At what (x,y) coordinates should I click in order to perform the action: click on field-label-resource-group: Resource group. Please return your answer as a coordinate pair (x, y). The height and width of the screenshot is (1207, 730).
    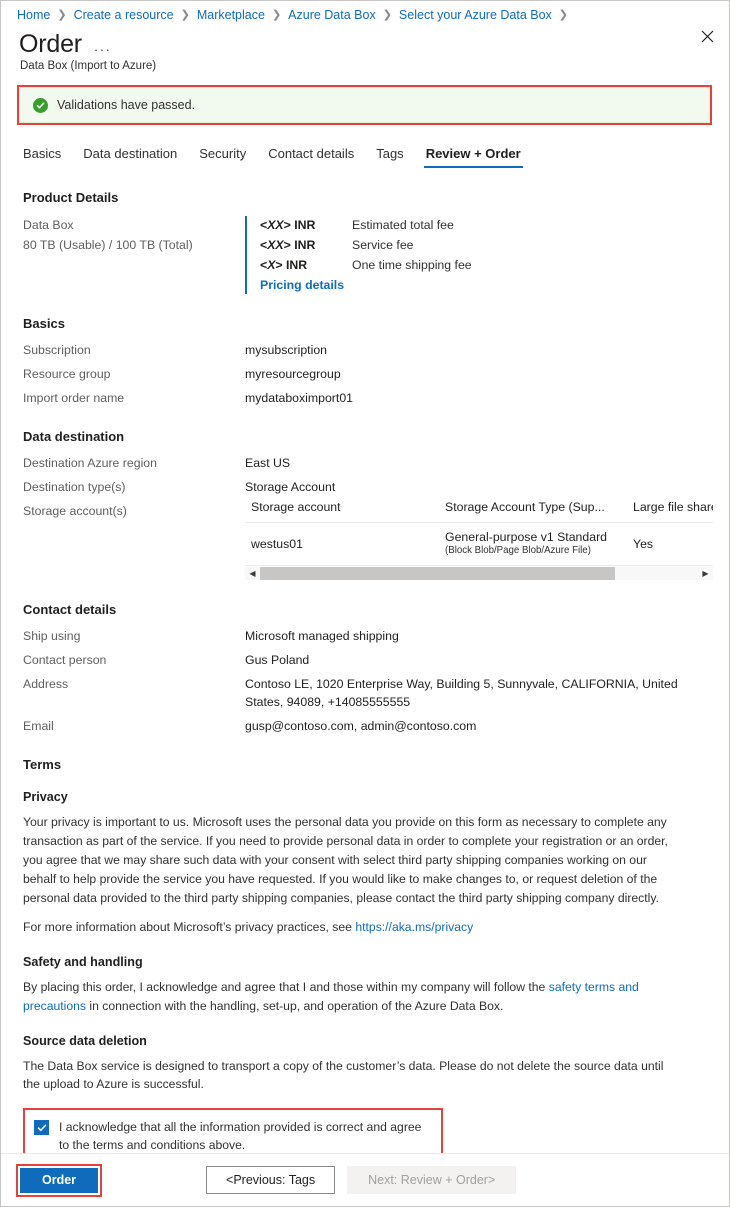
    Looking at the image, I should click on (67, 373).